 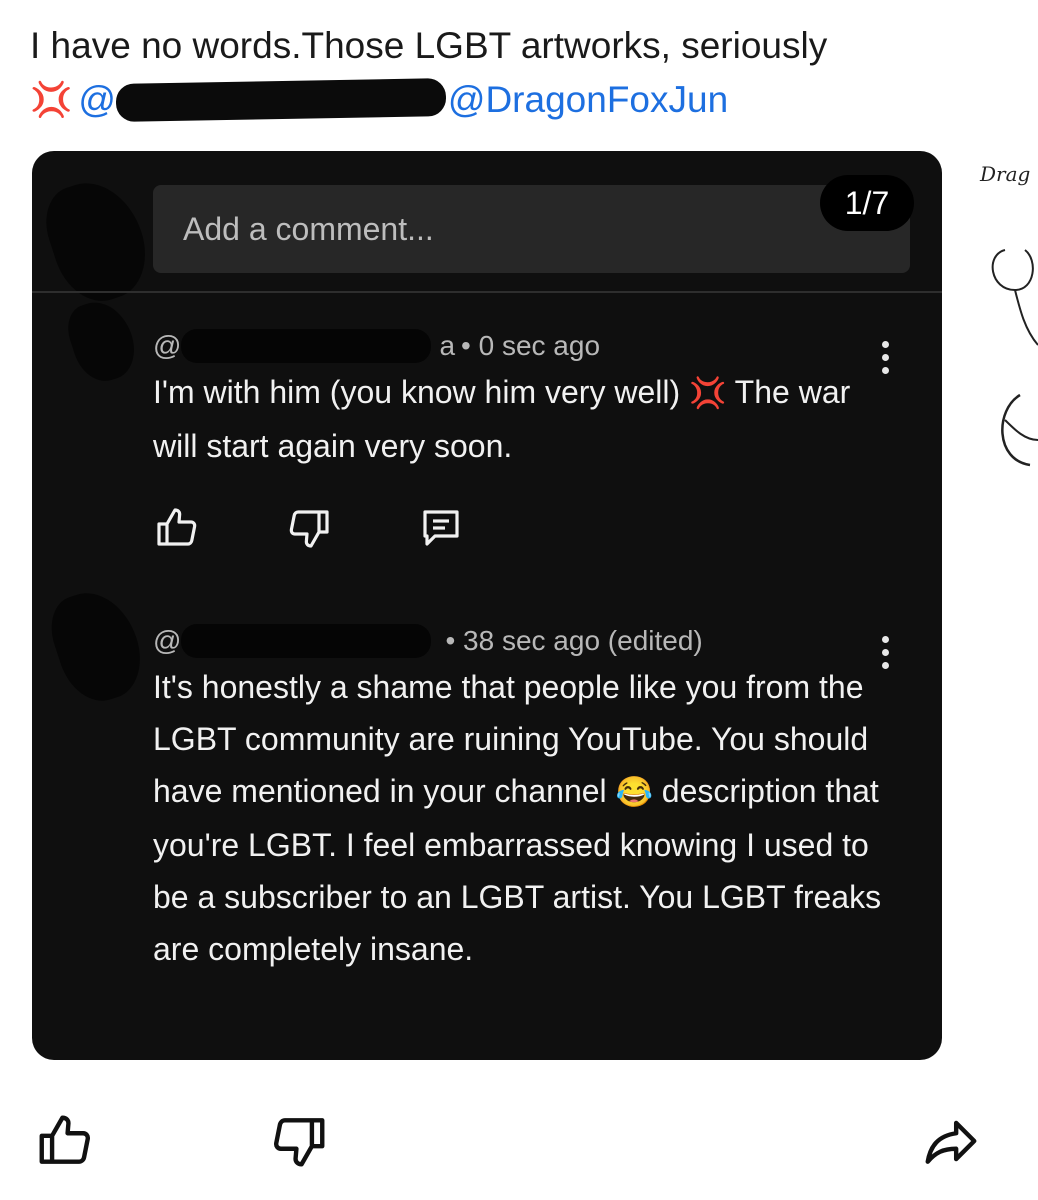 I want to click on comment-text-part: I'm with him (you know him very well), so click(x=421, y=392).